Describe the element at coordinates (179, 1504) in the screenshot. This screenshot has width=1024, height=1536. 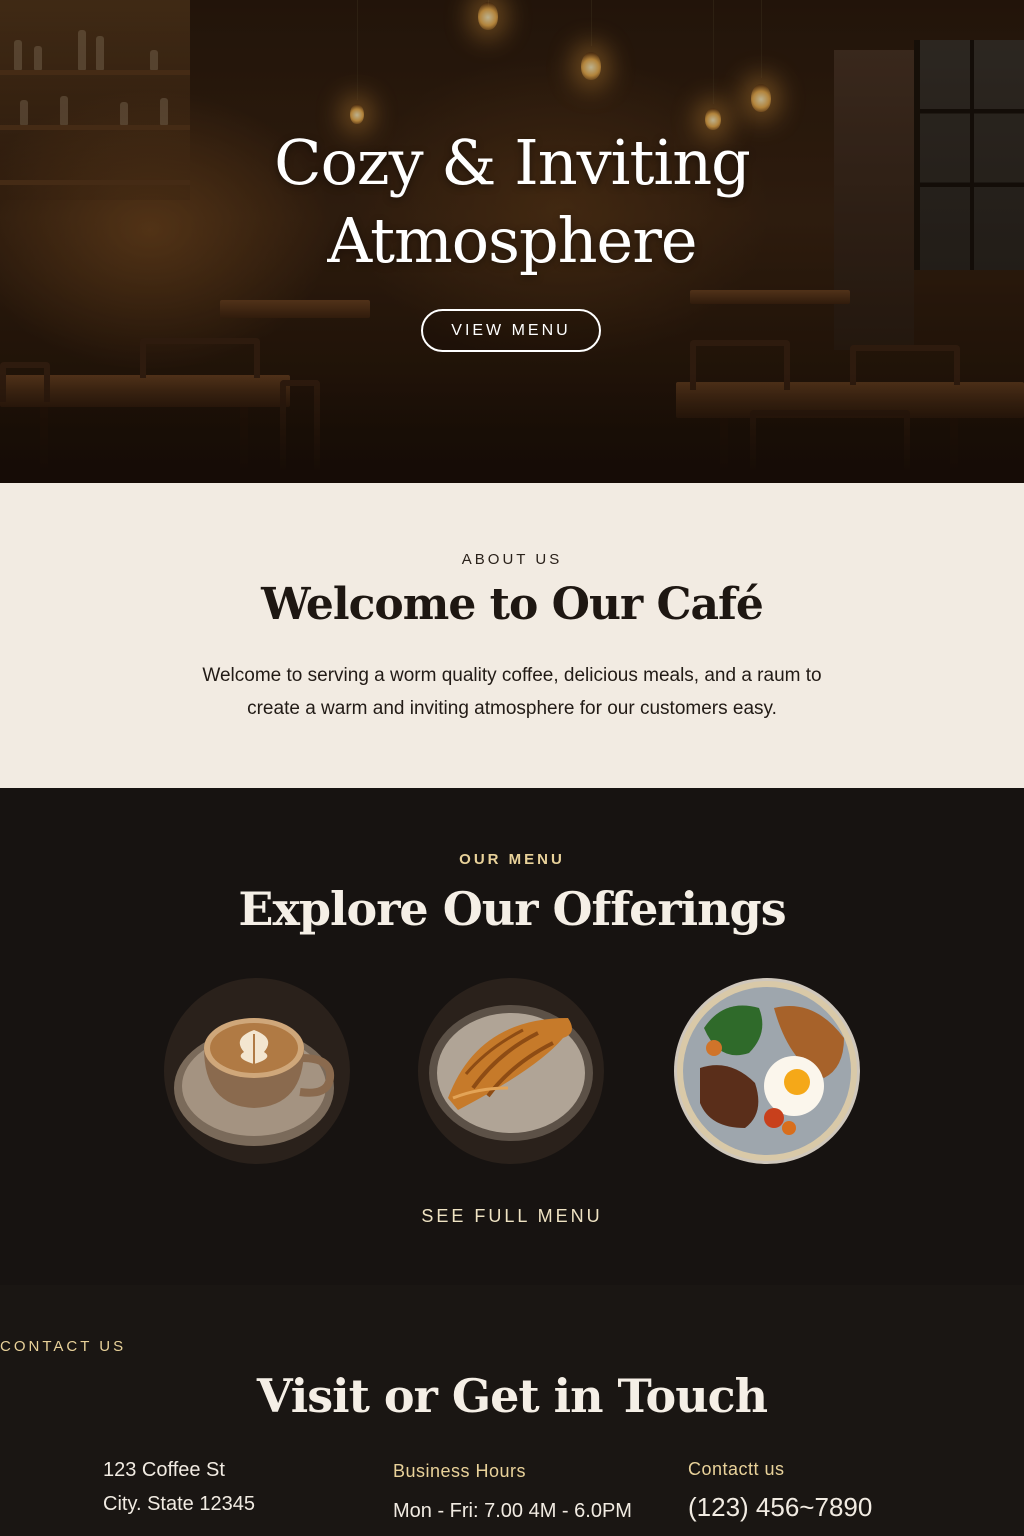
I see `address-line-2: City. State 12345` at that location.